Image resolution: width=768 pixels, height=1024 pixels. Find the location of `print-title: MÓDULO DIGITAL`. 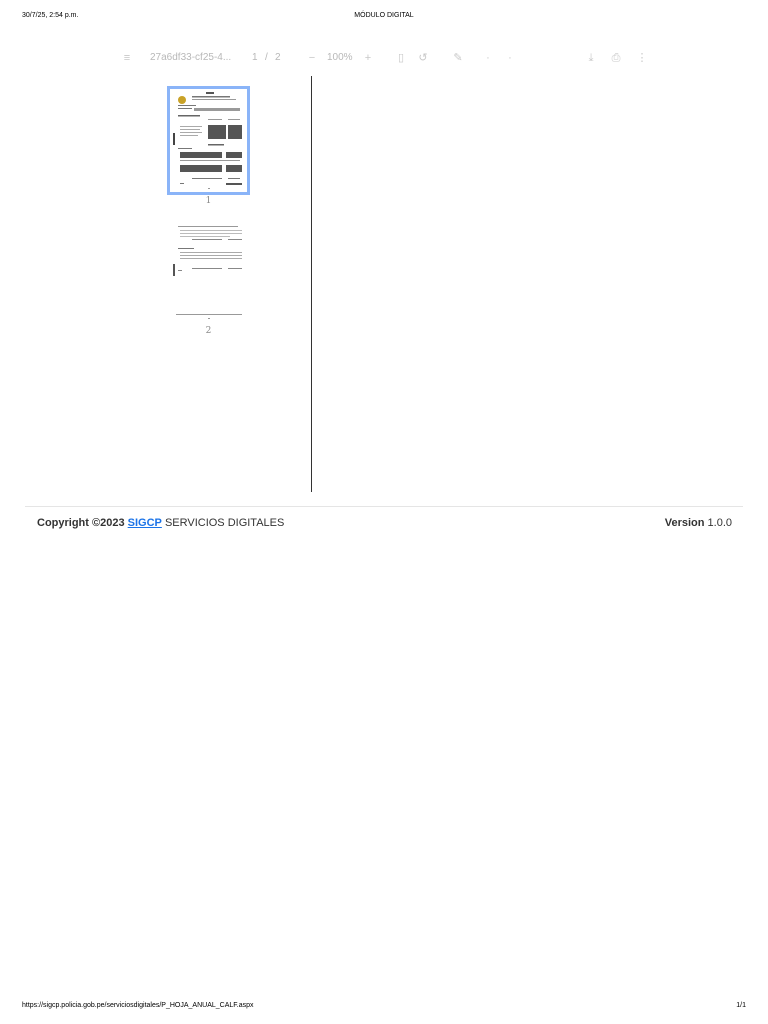

print-title: MÓDULO DIGITAL is located at coordinates (384, 15).